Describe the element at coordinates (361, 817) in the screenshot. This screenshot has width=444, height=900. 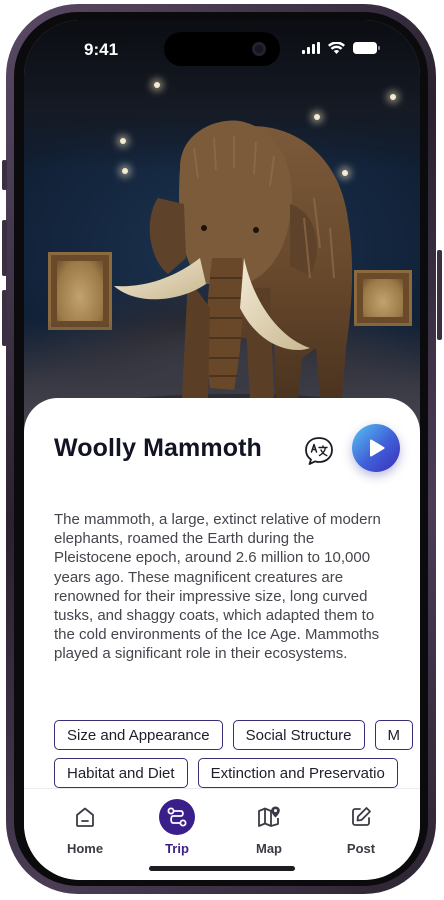
I see `edit-icon` at that location.